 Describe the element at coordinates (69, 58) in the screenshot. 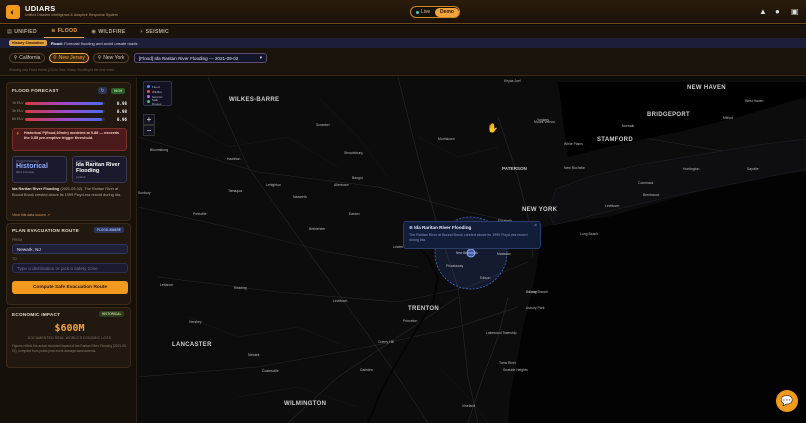

I see `state-chip-new-jersey: ⚲ New Jersey` at that location.